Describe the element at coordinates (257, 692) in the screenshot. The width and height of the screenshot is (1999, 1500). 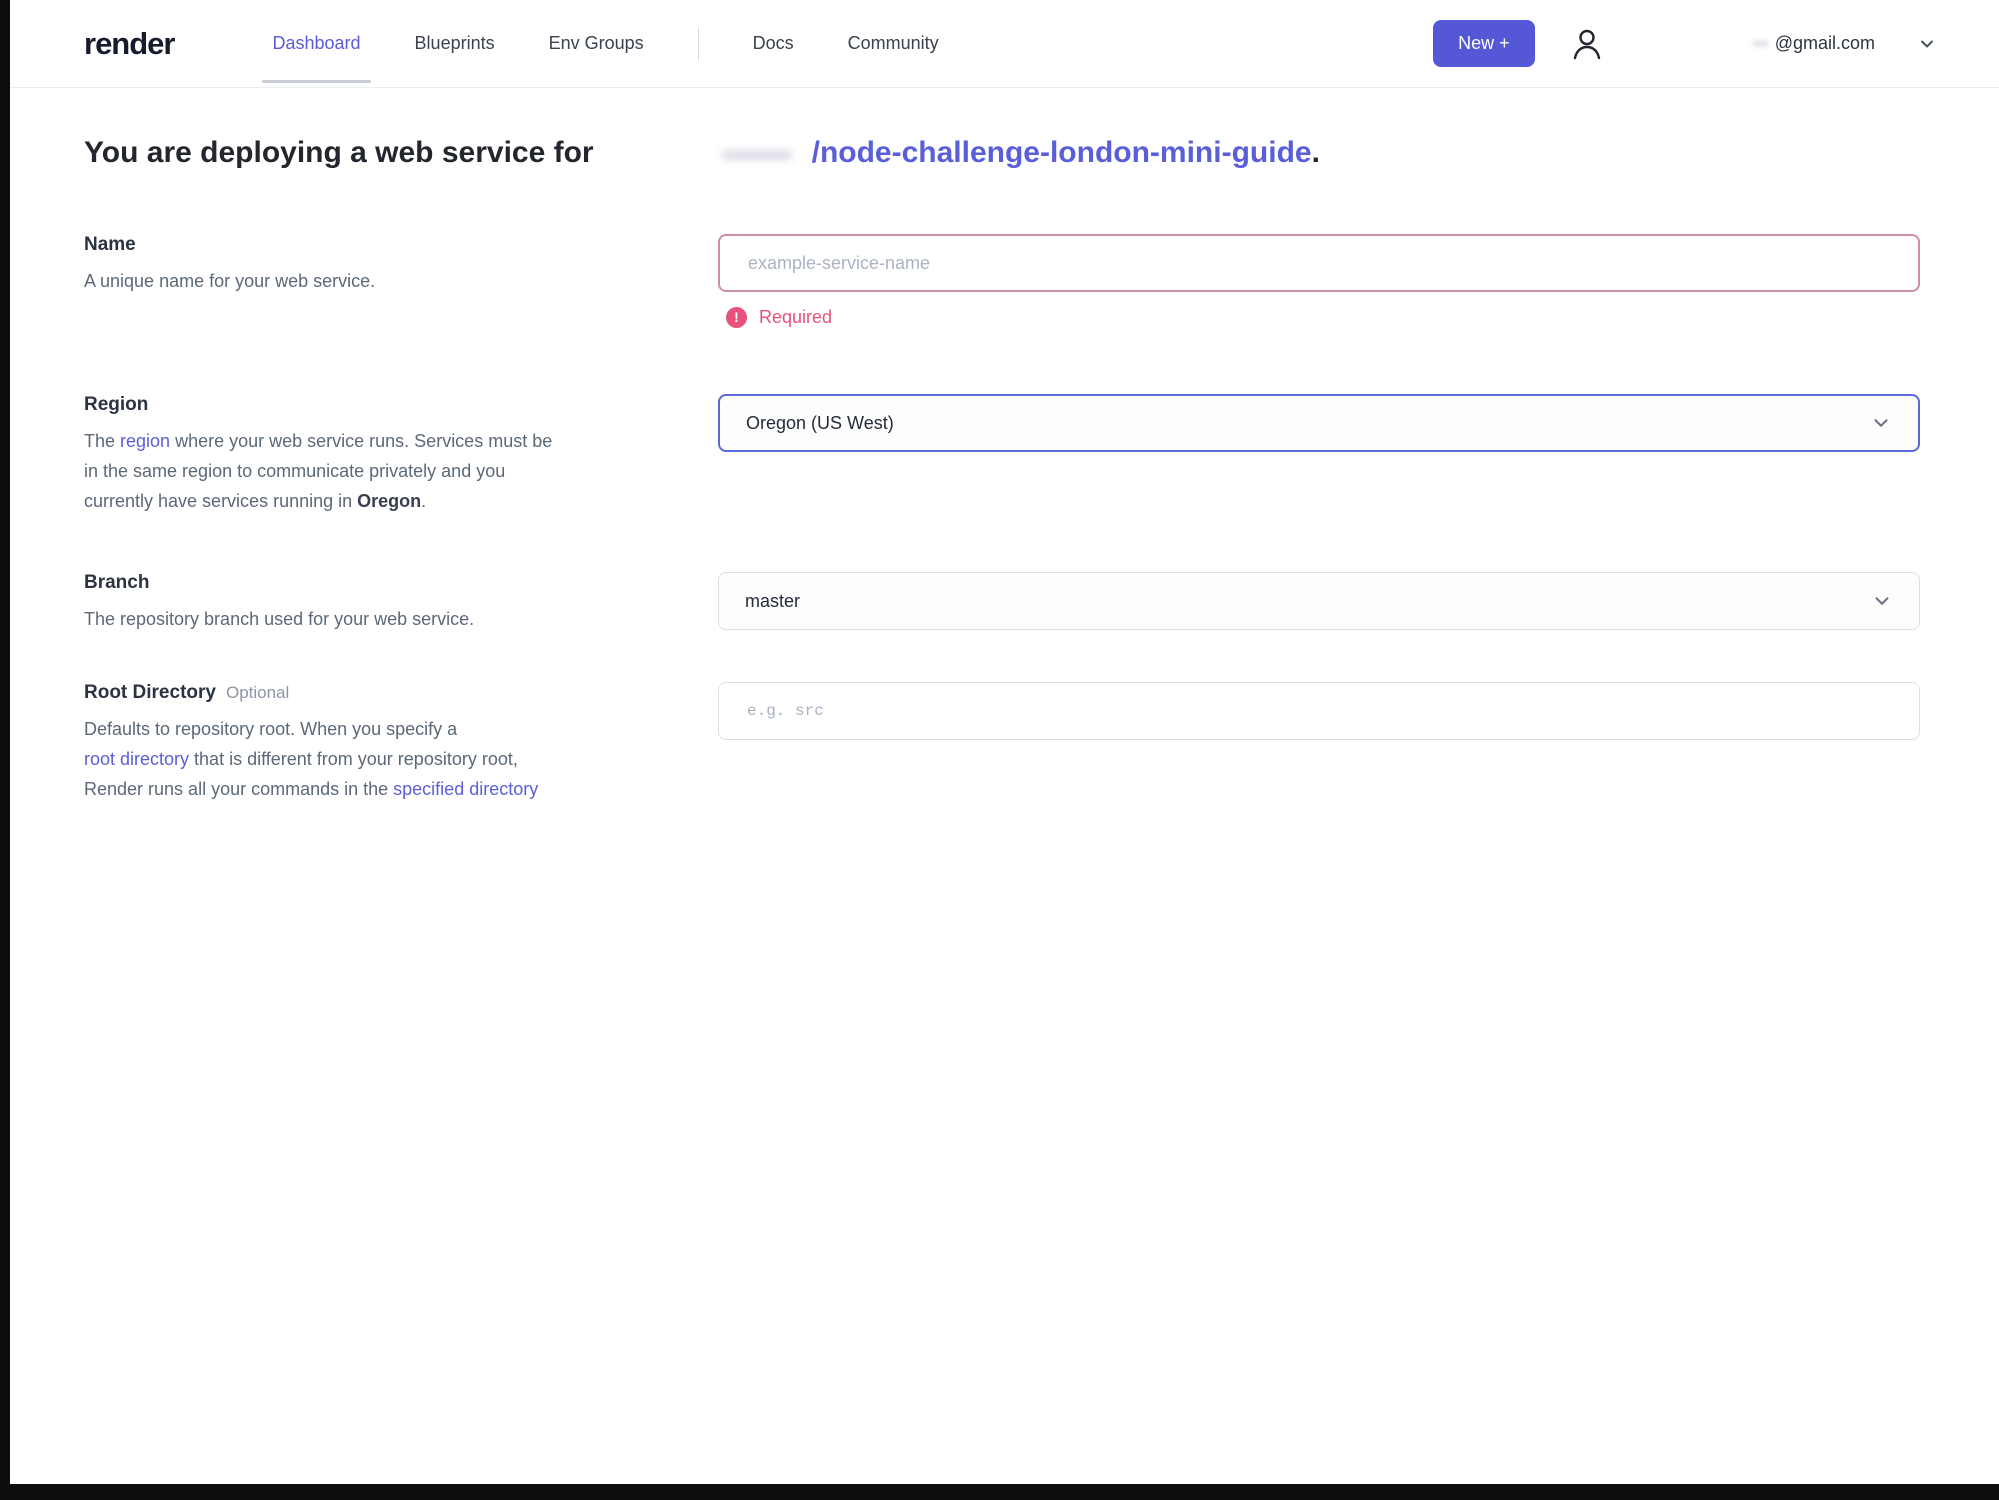
I see `optional-tag: Optional` at that location.